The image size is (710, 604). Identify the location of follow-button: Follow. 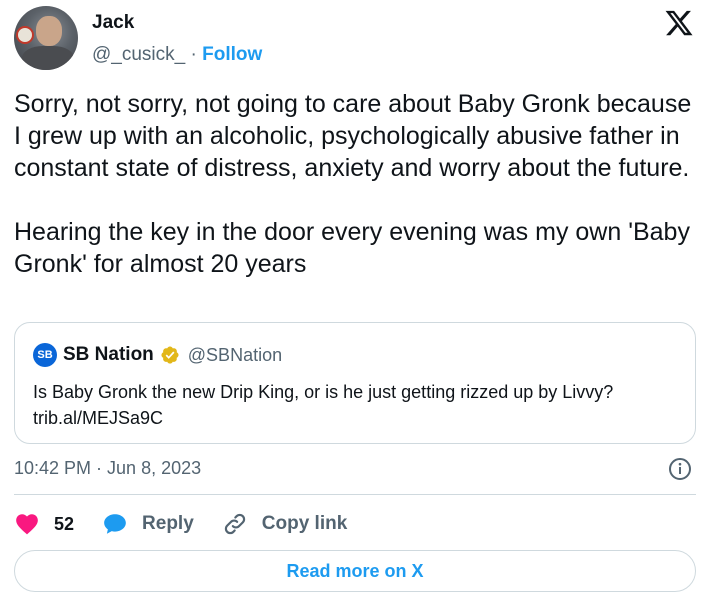
(232, 54).